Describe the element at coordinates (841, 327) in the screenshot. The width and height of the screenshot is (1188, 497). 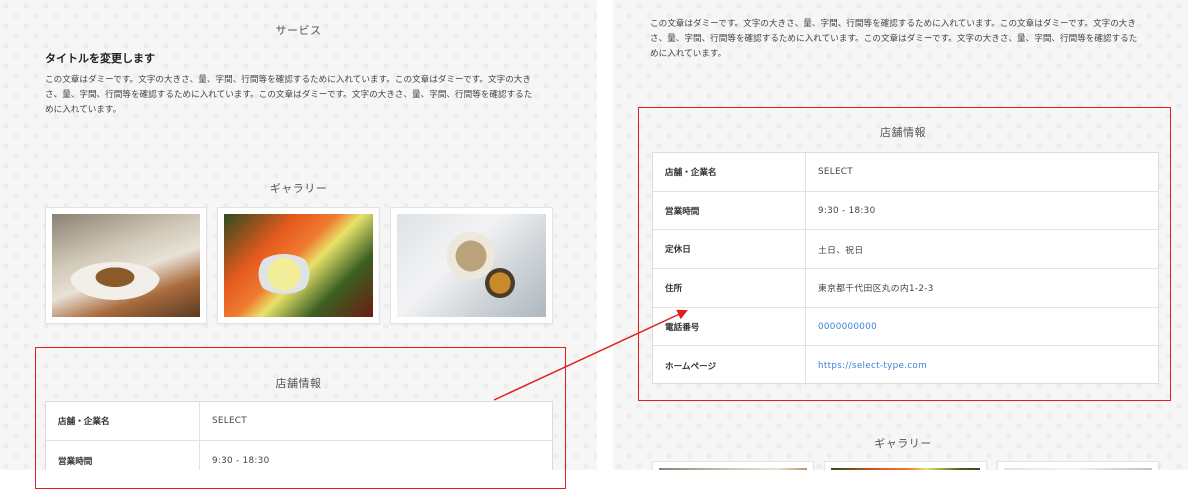
I see `phone-link: 0000000000` at that location.